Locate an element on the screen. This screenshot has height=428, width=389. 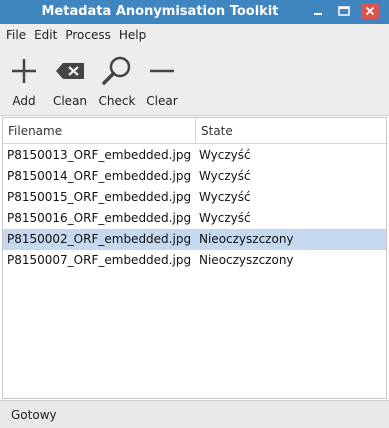
close-icon is located at coordinates (370, 11).